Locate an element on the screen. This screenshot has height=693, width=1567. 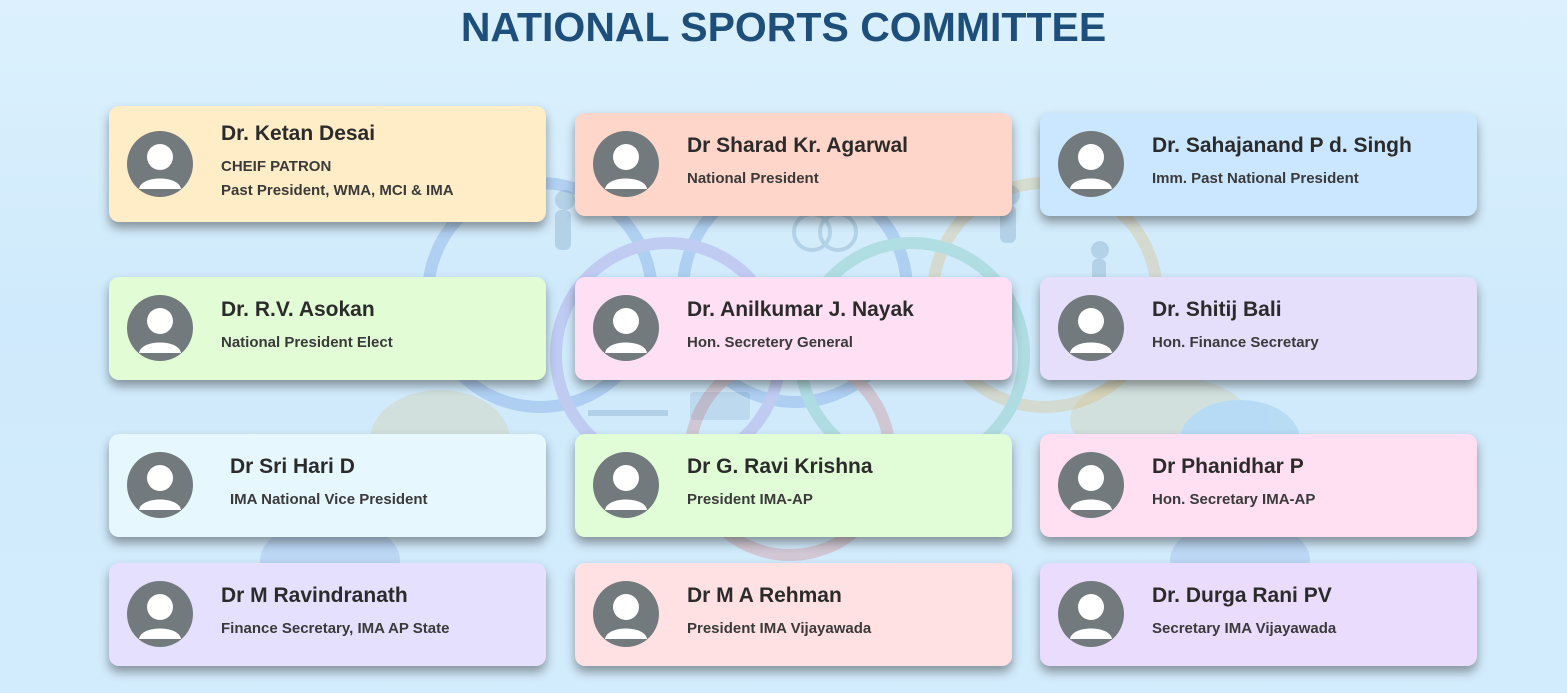
member-card-shitij-bali: Dr. Shitij Bali Hon. Finance Secretary is located at coordinates (1258, 328).